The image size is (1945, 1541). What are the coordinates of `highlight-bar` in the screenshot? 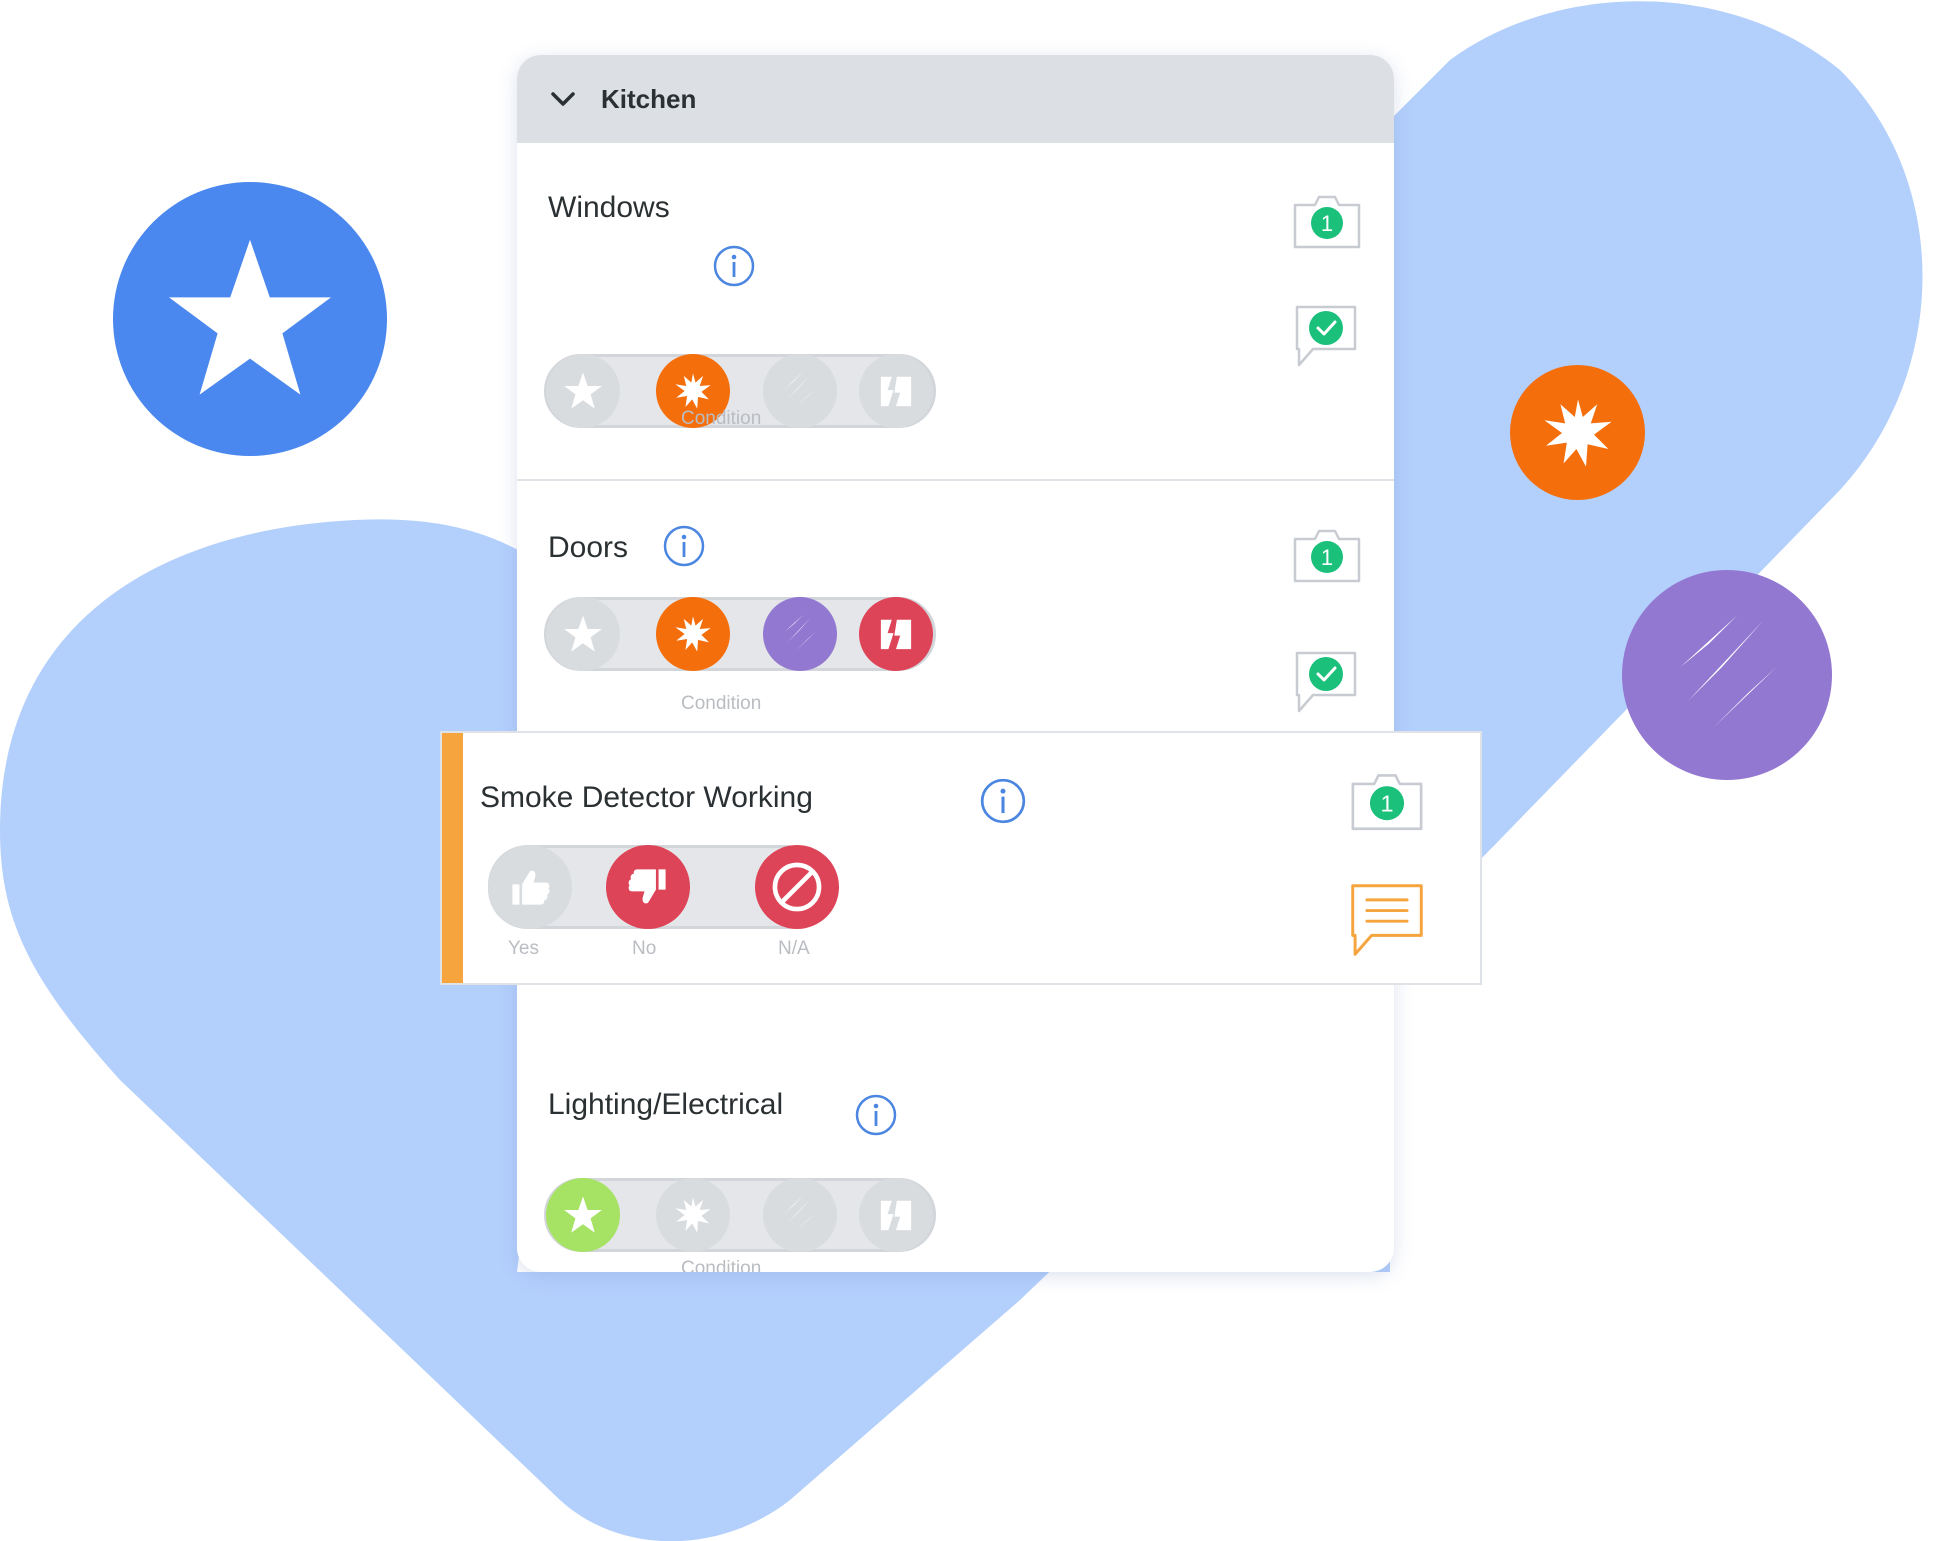 It's located at (452, 858).